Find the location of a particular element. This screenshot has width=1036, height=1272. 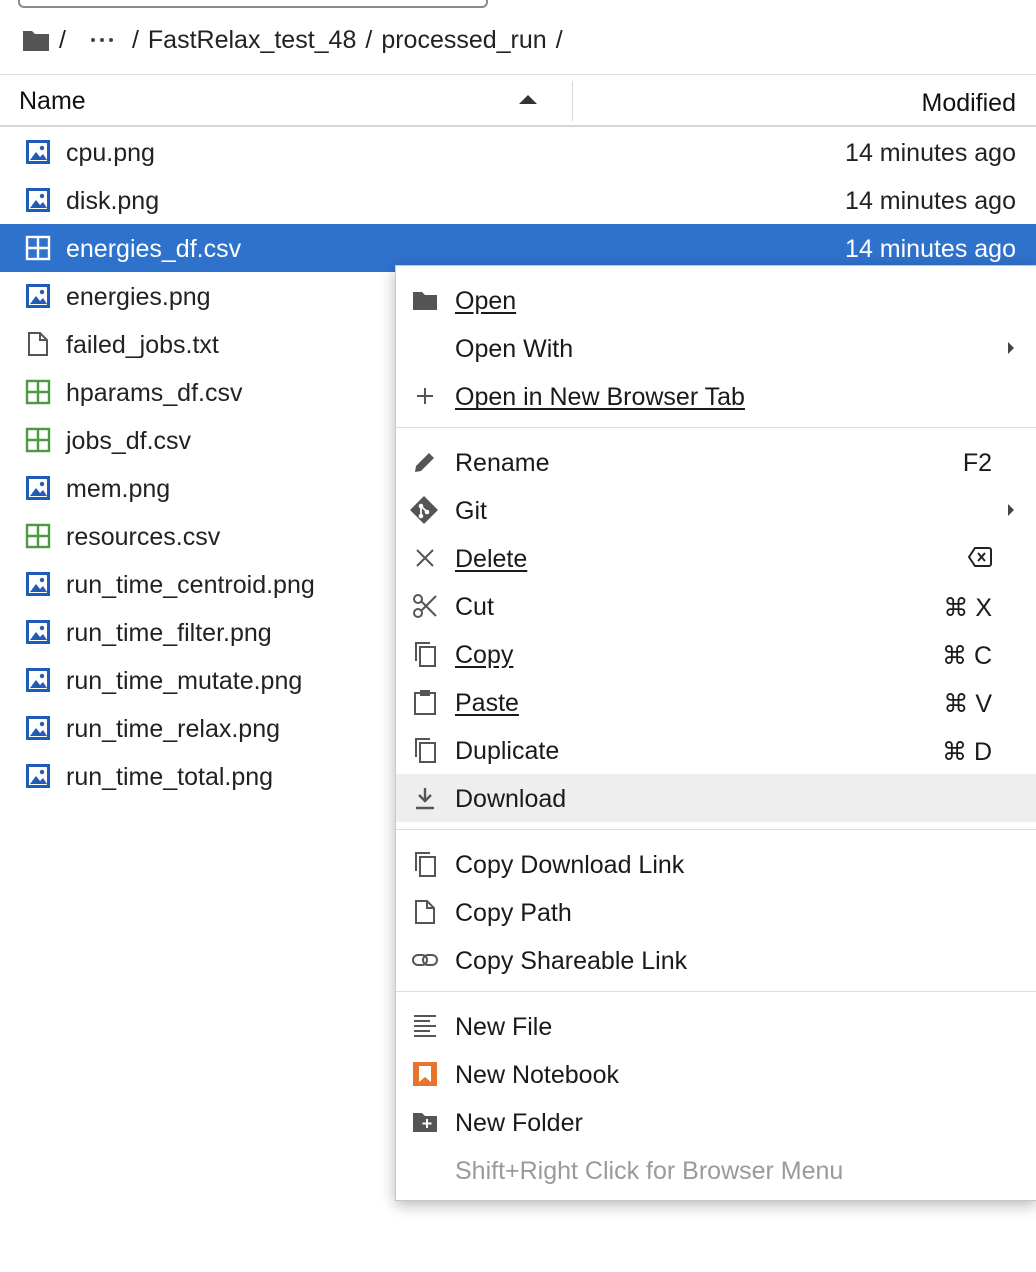

notebook-icon is located at coordinates (425, 1074).